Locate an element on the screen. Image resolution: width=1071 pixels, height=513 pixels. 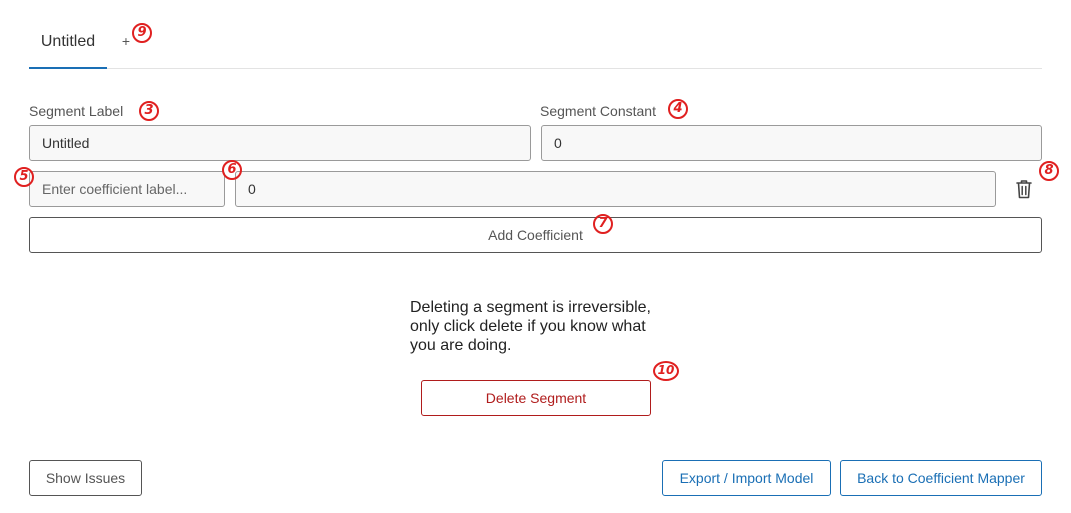
back-to-coefficient-mapper-button: Back to Coefficient Mapper is located at coordinates (941, 478).